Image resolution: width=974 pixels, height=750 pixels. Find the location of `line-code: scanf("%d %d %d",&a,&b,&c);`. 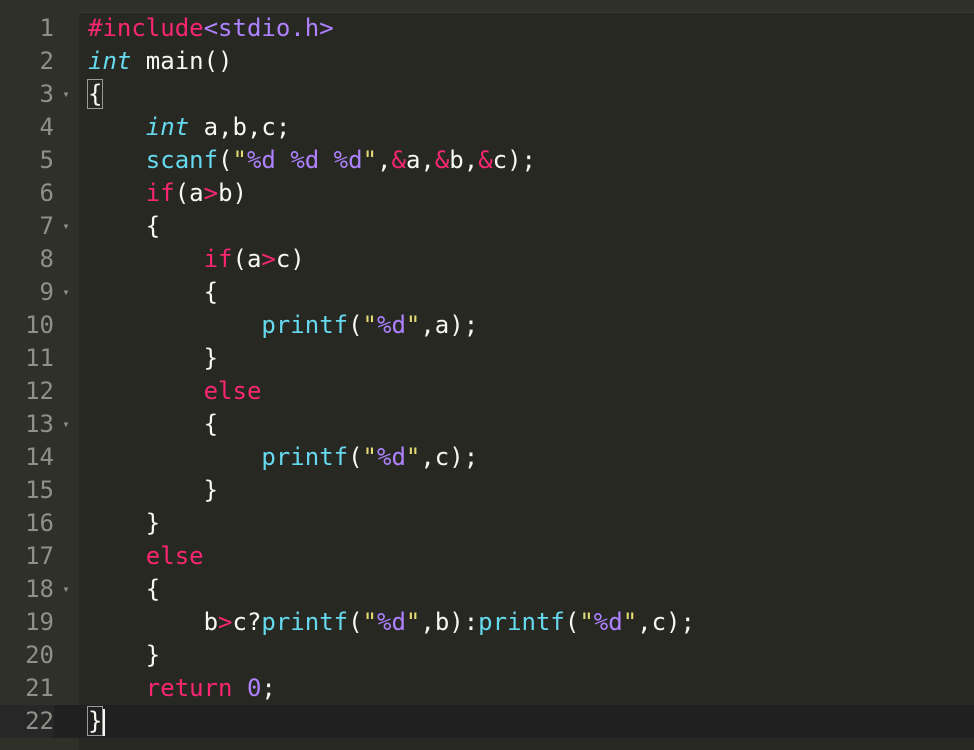

line-code: scanf("%d %d %d",&a,&b,&c); is located at coordinates (312, 160).